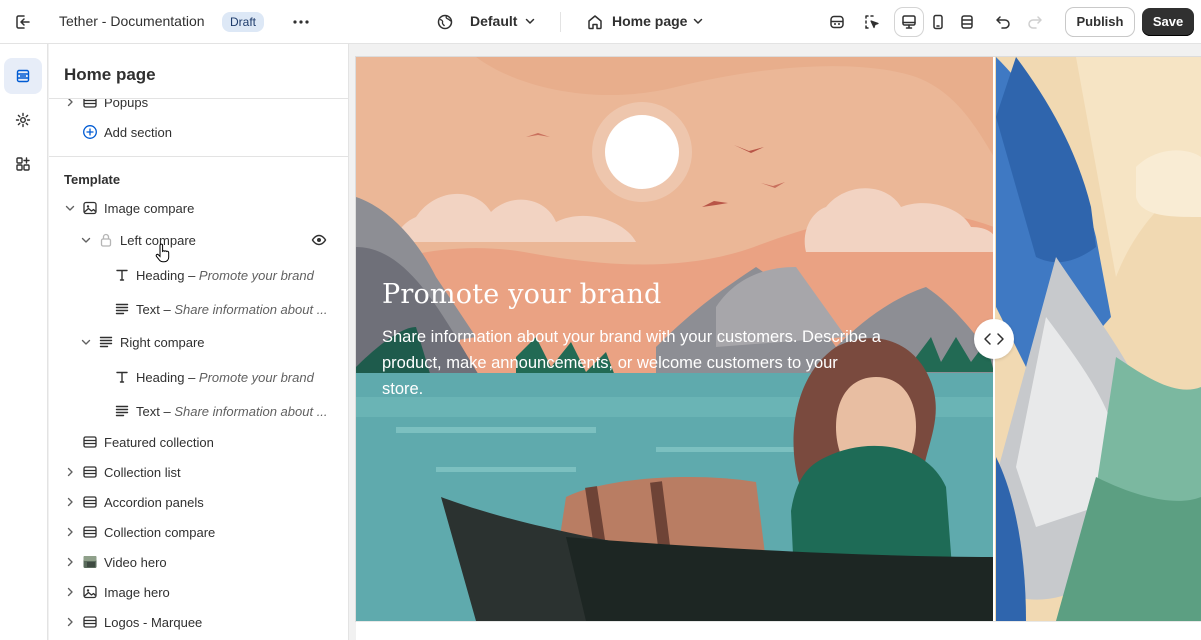 This screenshot has height=640, width=1201. I want to click on sidebar-header: Home page, so click(198, 71).